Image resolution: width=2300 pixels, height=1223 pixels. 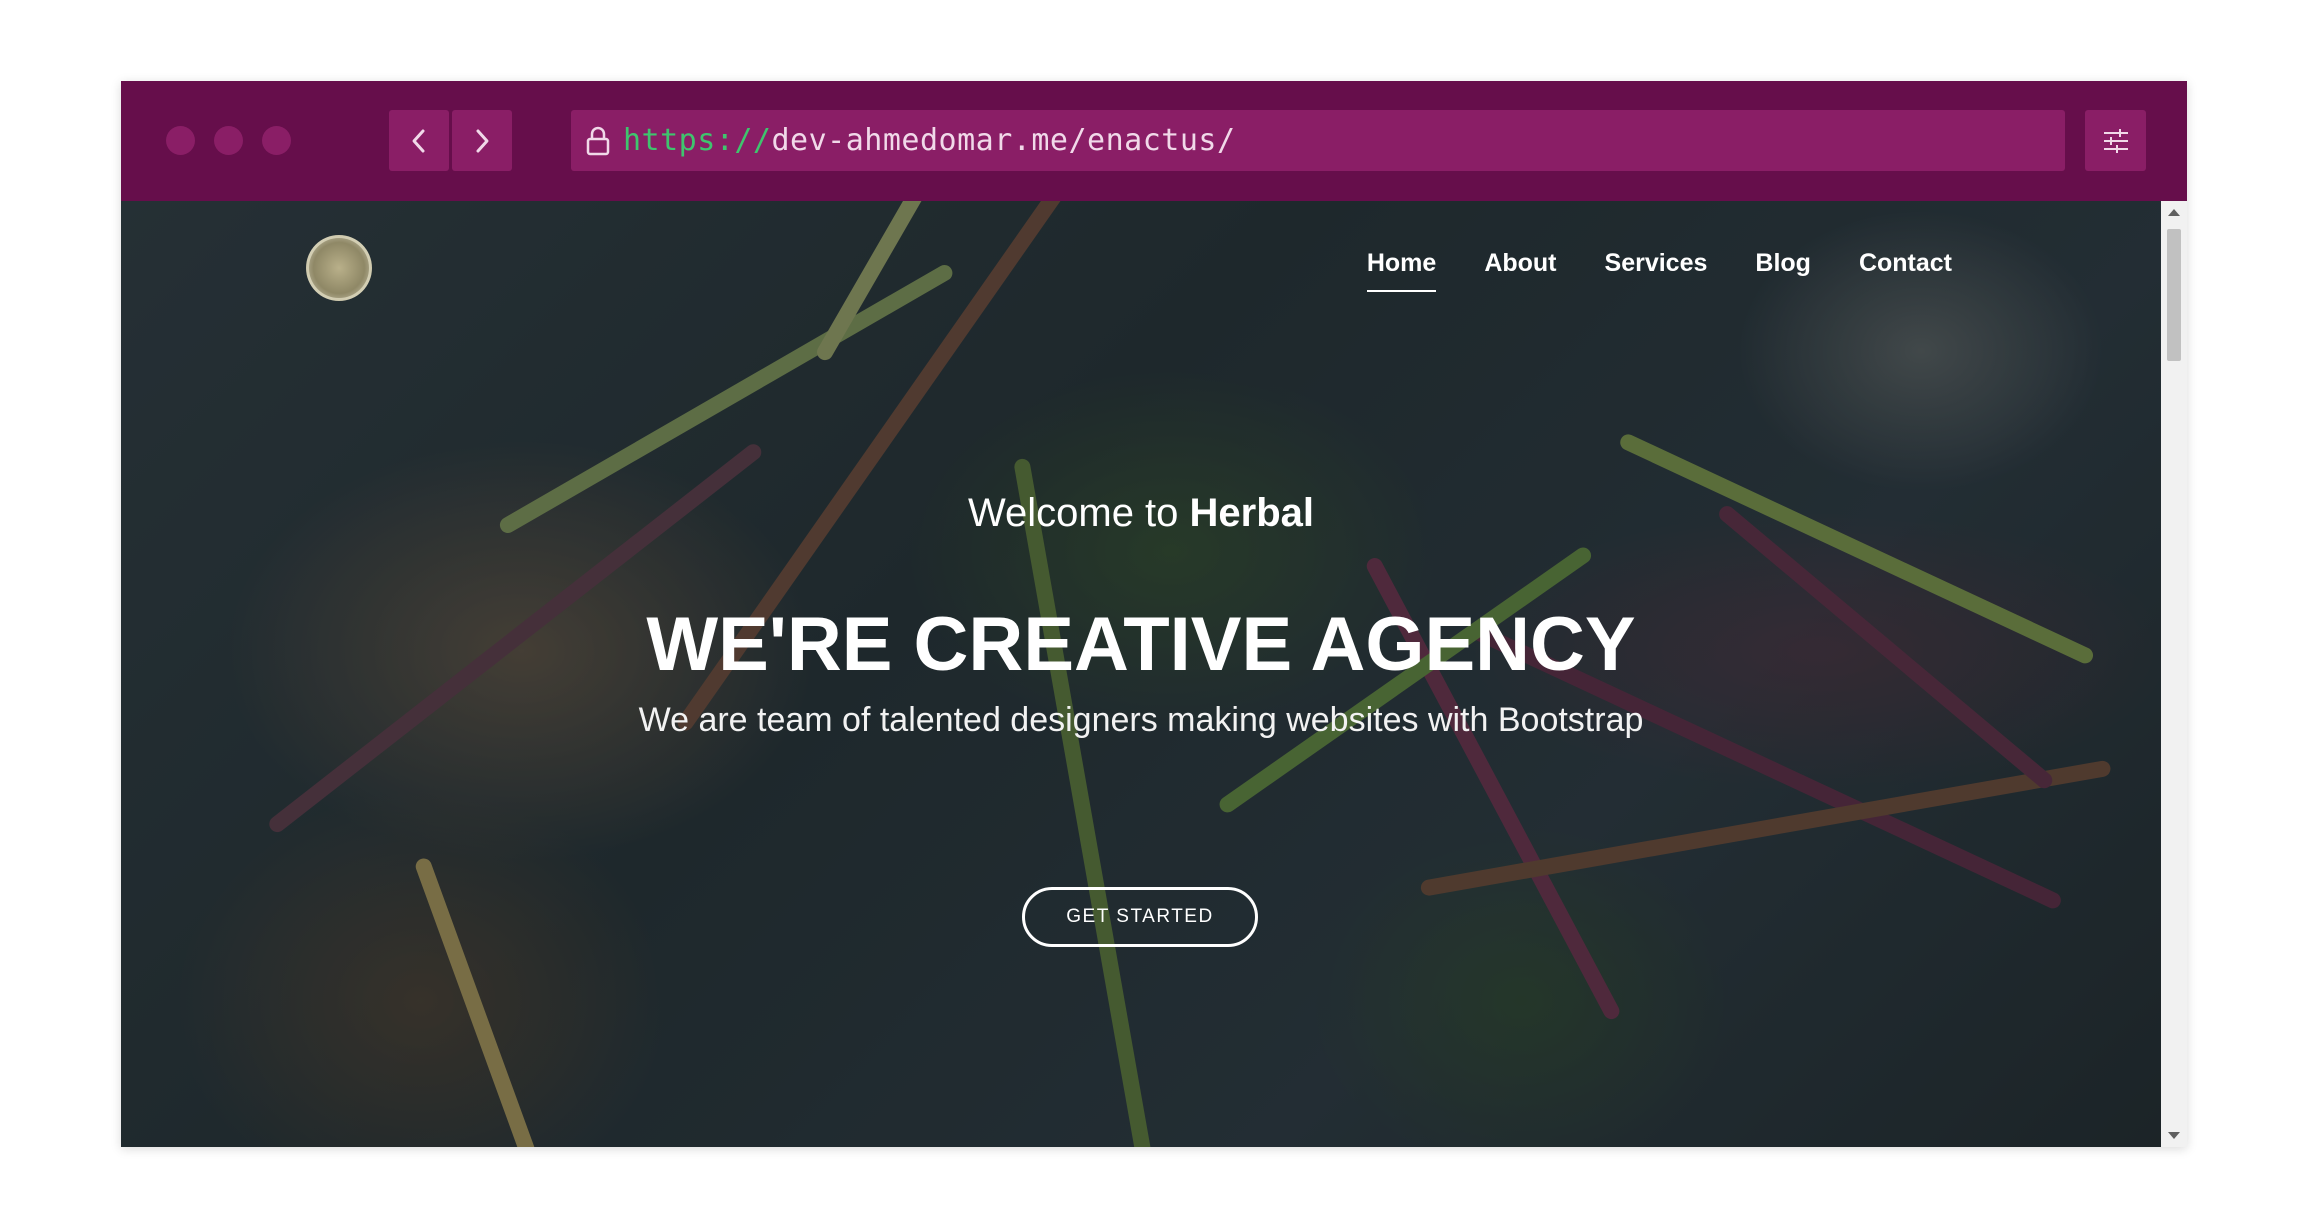 I want to click on url-scheme: https://, so click(x=697, y=140).